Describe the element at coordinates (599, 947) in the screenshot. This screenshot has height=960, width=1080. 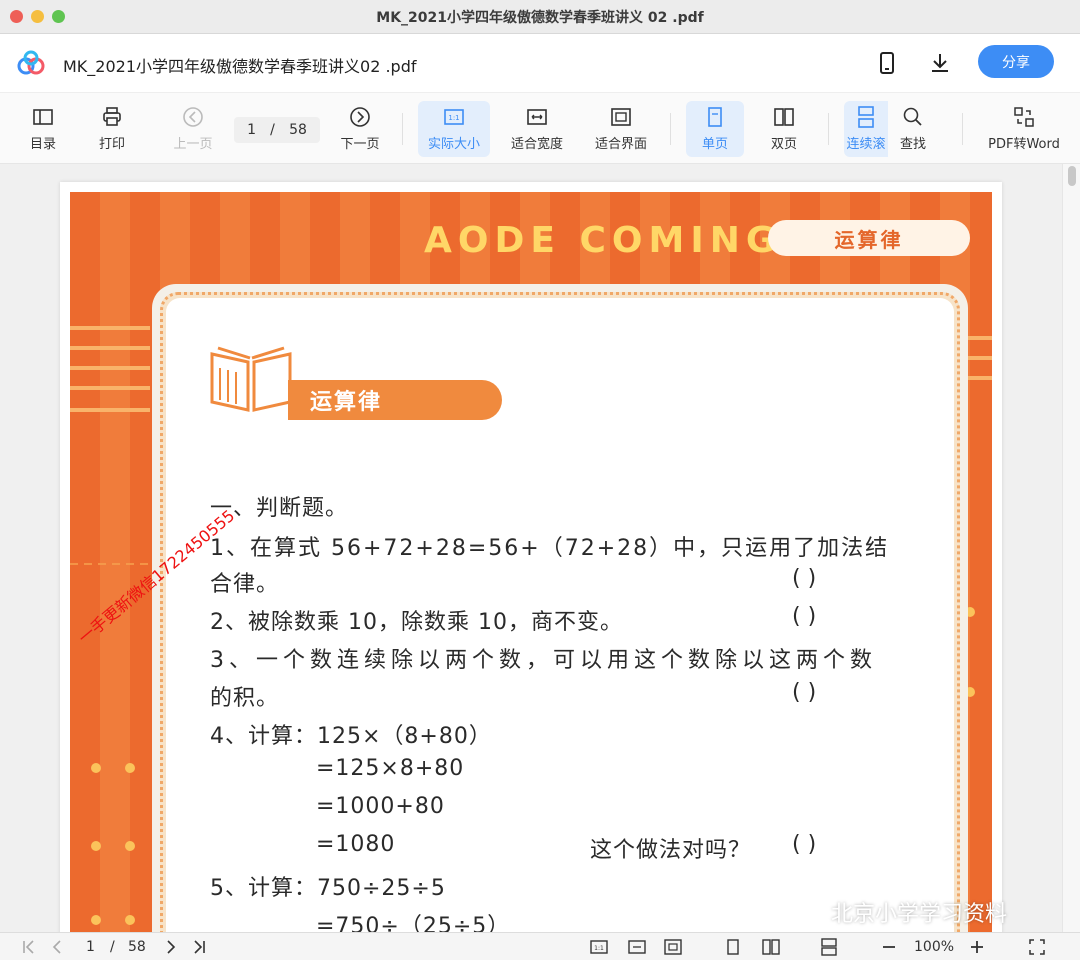
I see `status-actual-size-button: 1:1` at that location.